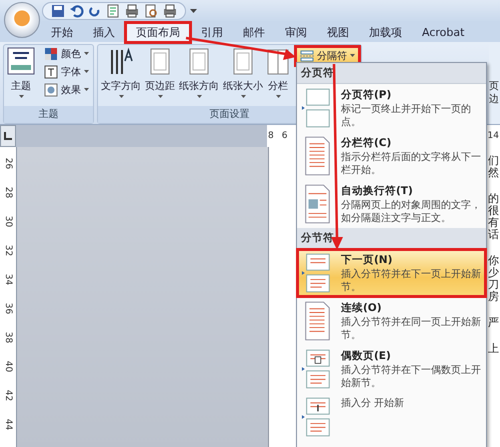  What do you see at coordinates (121, 62) in the screenshot?
I see `text-direction-icon` at bounding box center [121, 62].